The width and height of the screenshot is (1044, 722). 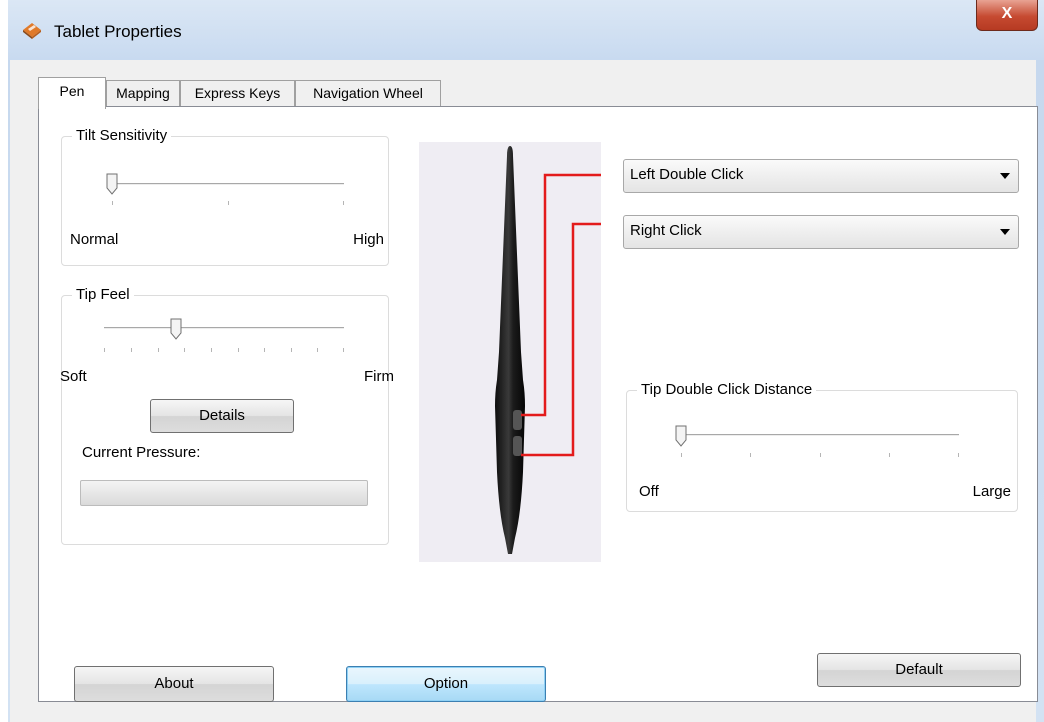 What do you see at coordinates (141, 452) in the screenshot?
I see `current-pressure-label: Current Pressure:` at bounding box center [141, 452].